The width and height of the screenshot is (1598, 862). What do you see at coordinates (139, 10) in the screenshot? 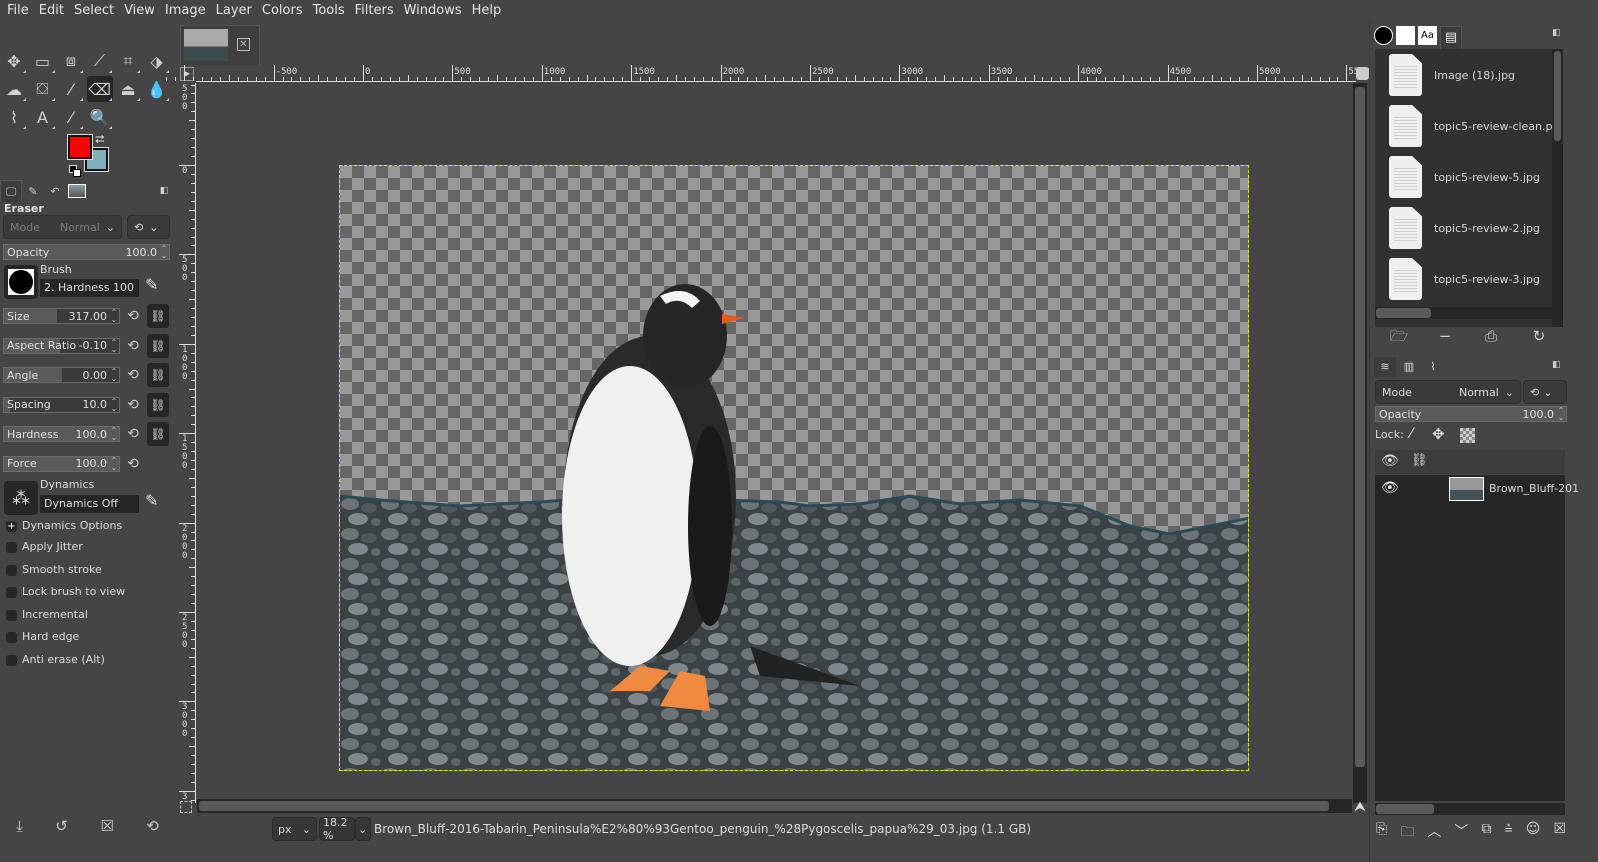
I see `menu-view: View` at bounding box center [139, 10].